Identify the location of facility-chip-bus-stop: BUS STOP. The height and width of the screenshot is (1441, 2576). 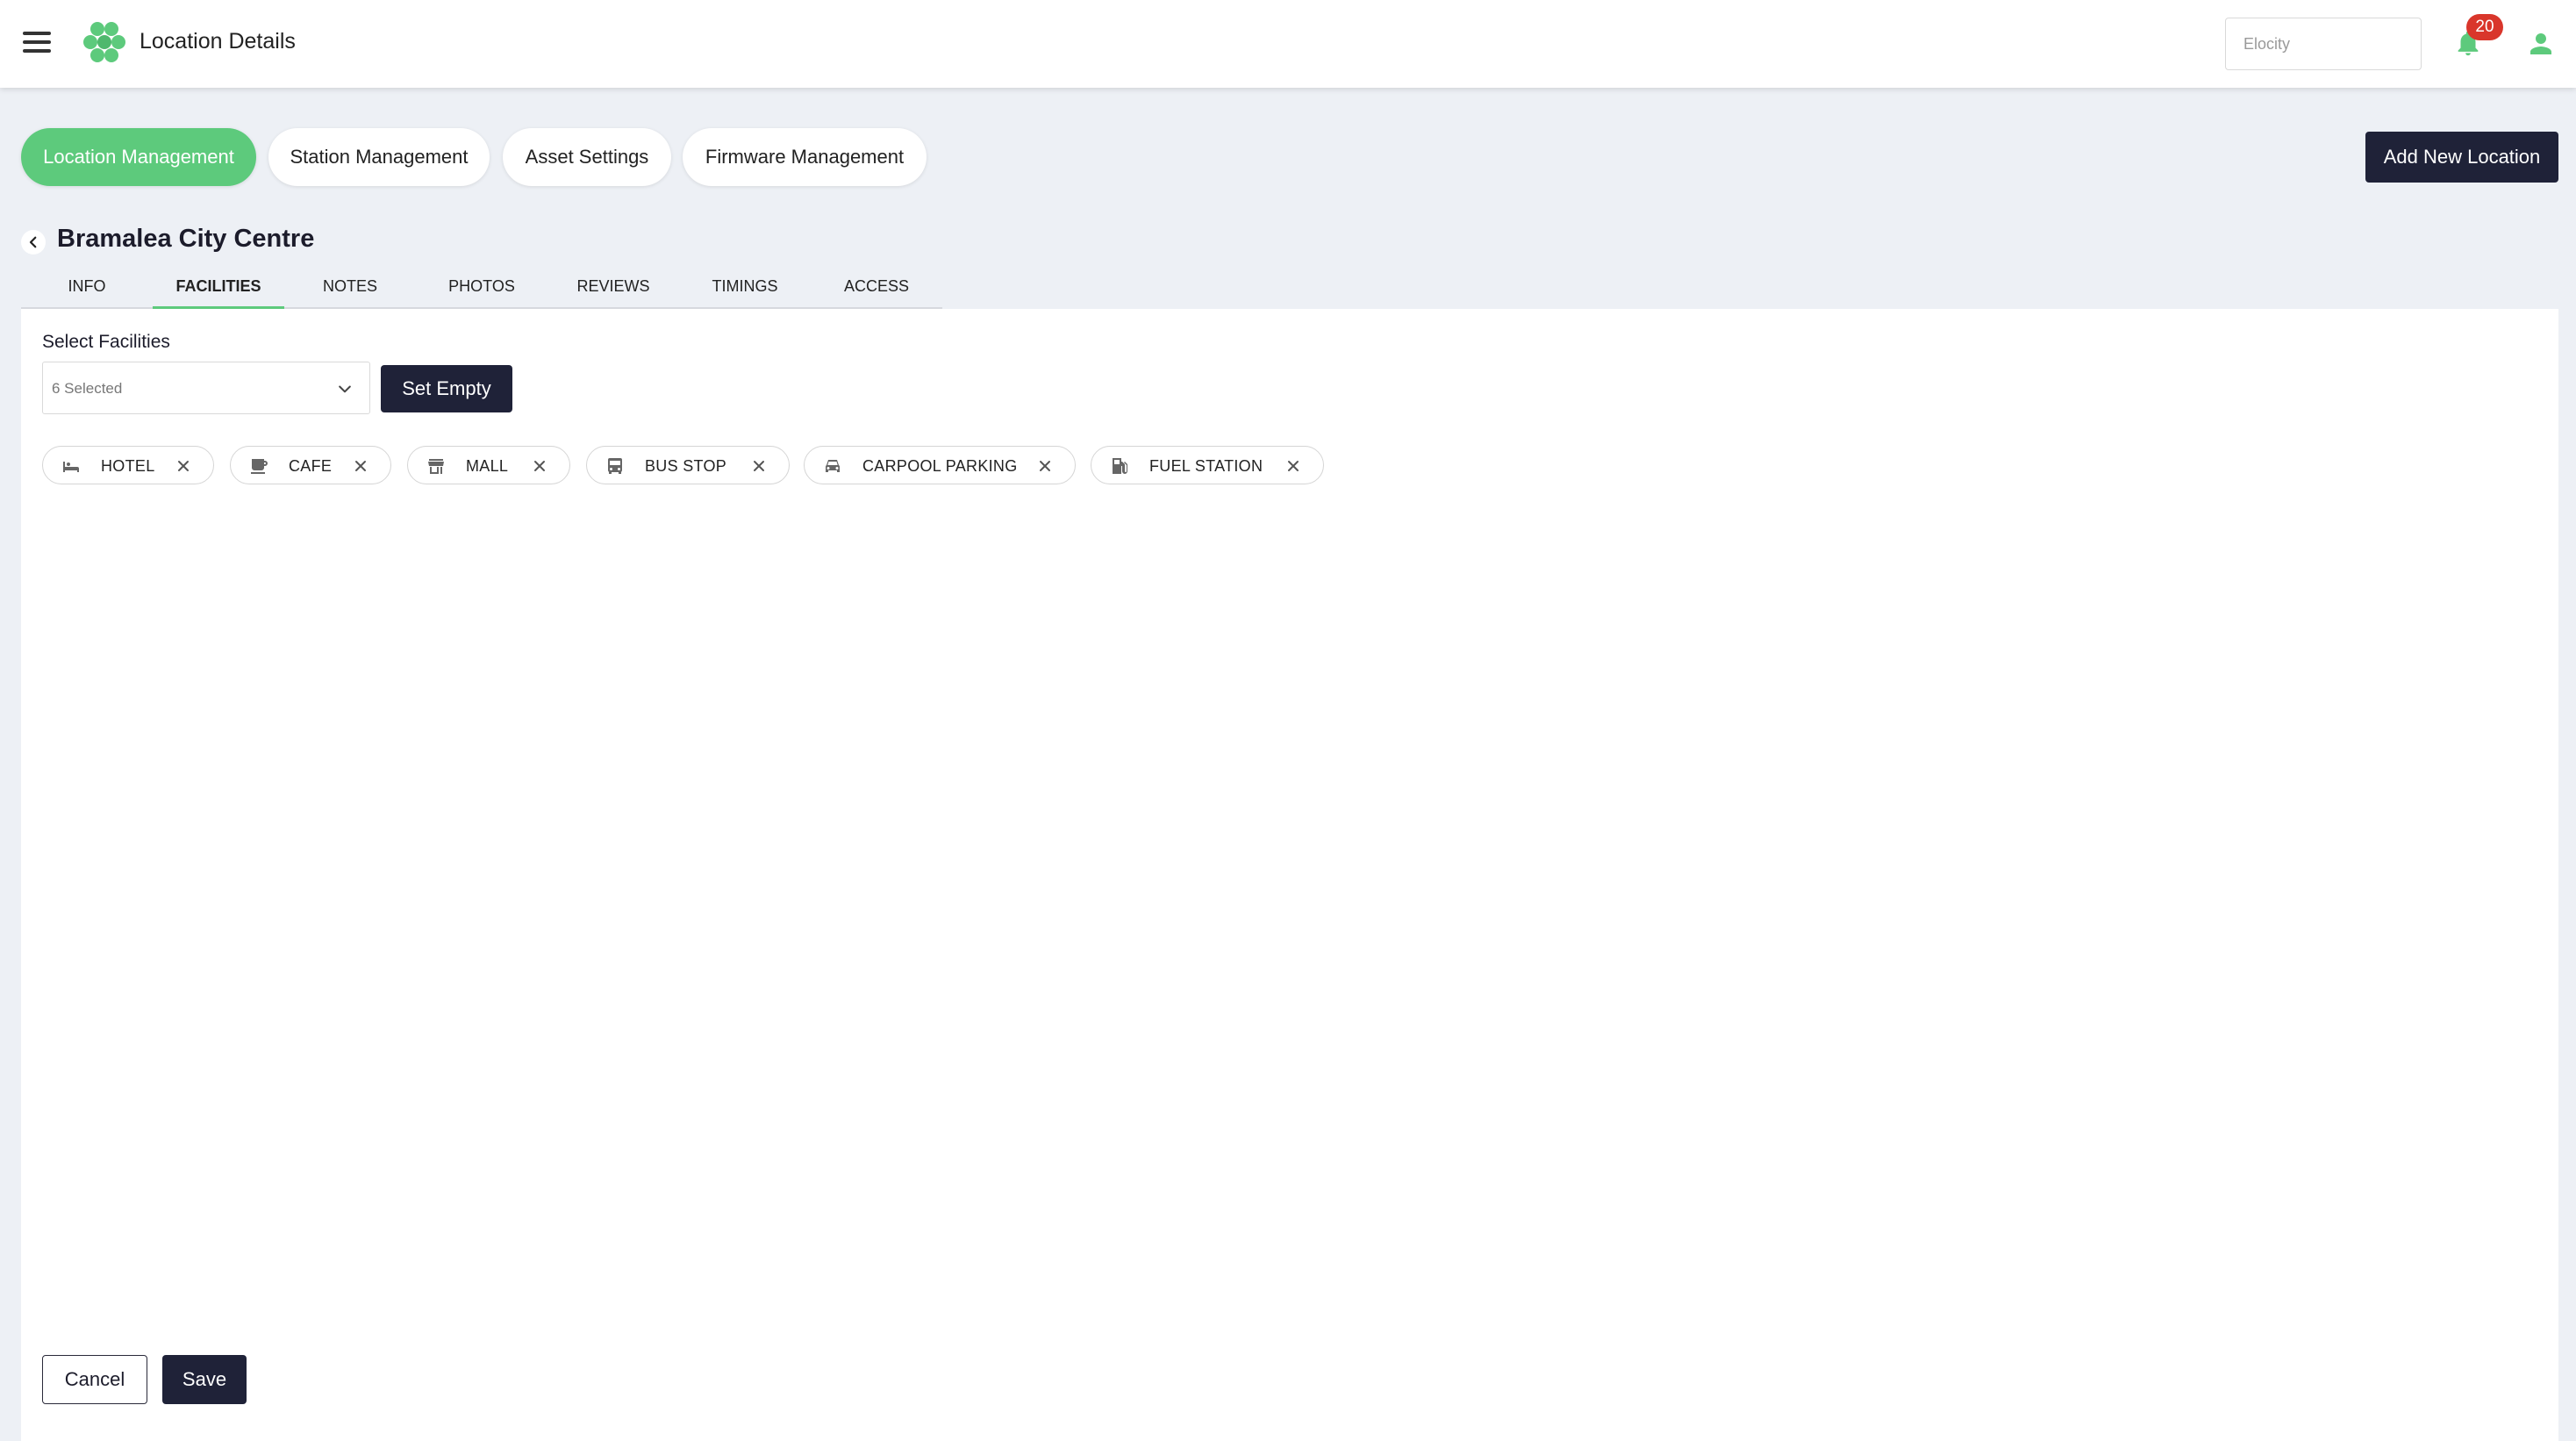
(688, 465).